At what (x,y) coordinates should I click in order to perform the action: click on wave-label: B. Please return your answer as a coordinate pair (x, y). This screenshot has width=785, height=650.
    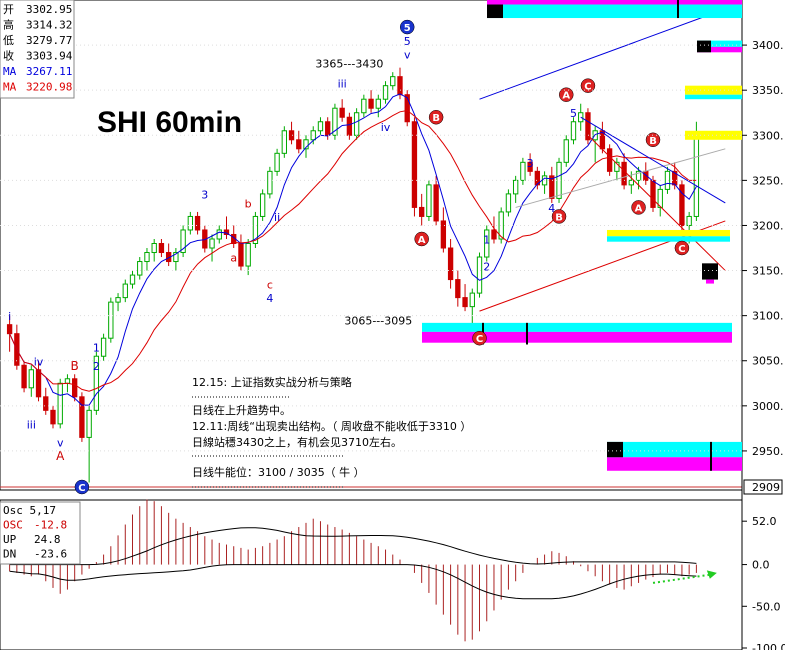
    Looking at the image, I should click on (75, 366).